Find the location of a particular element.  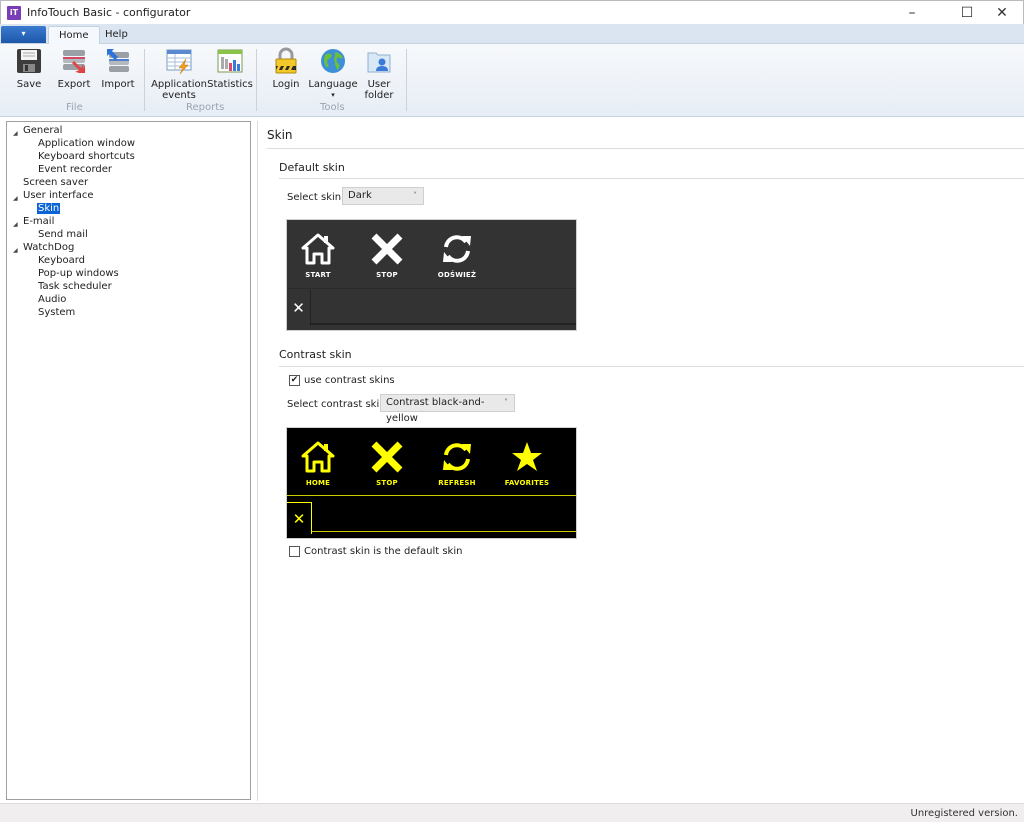

use-contrast-skins-label: use contrast skins is located at coordinates (349, 380).